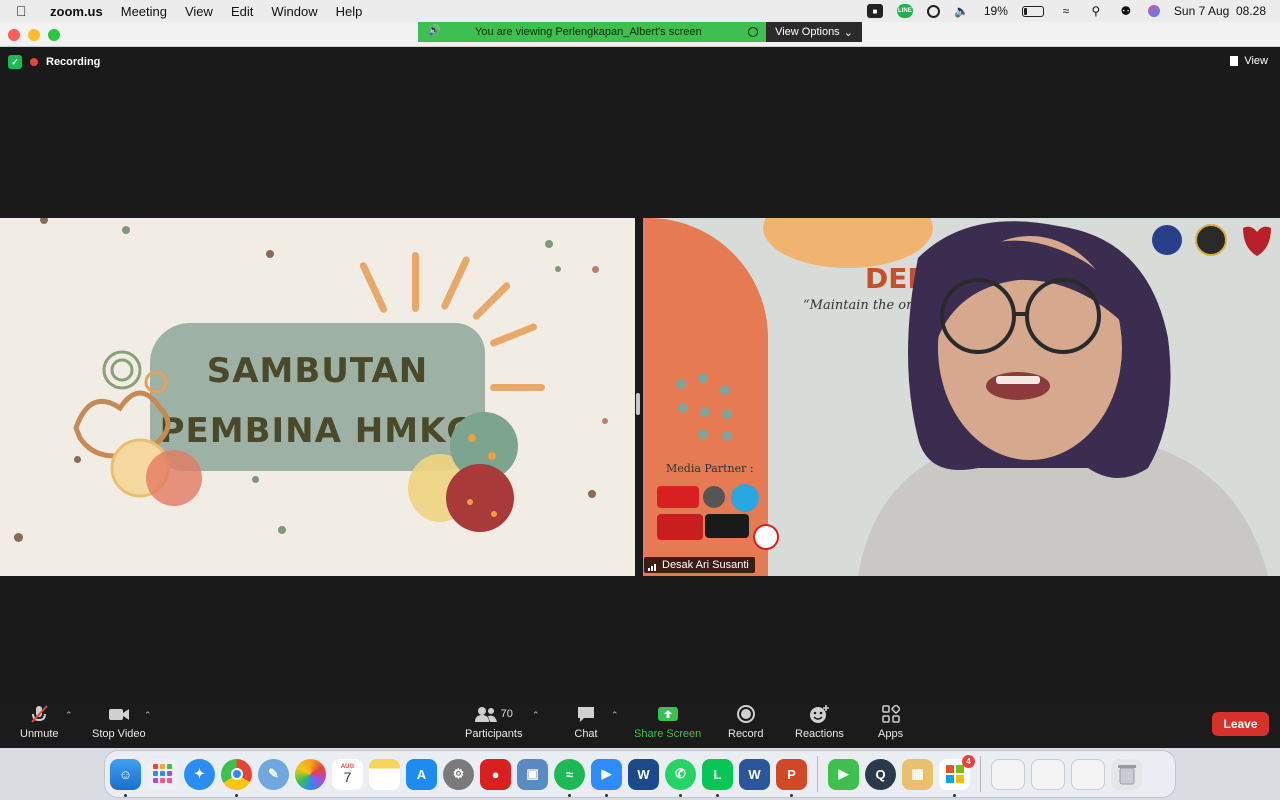 This screenshot has height=800, width=1280. What do you see at coordinates (710, 468) in the screenshot?
I see `media-partner-label: Media Partner :` at bounding box center [710, 468].